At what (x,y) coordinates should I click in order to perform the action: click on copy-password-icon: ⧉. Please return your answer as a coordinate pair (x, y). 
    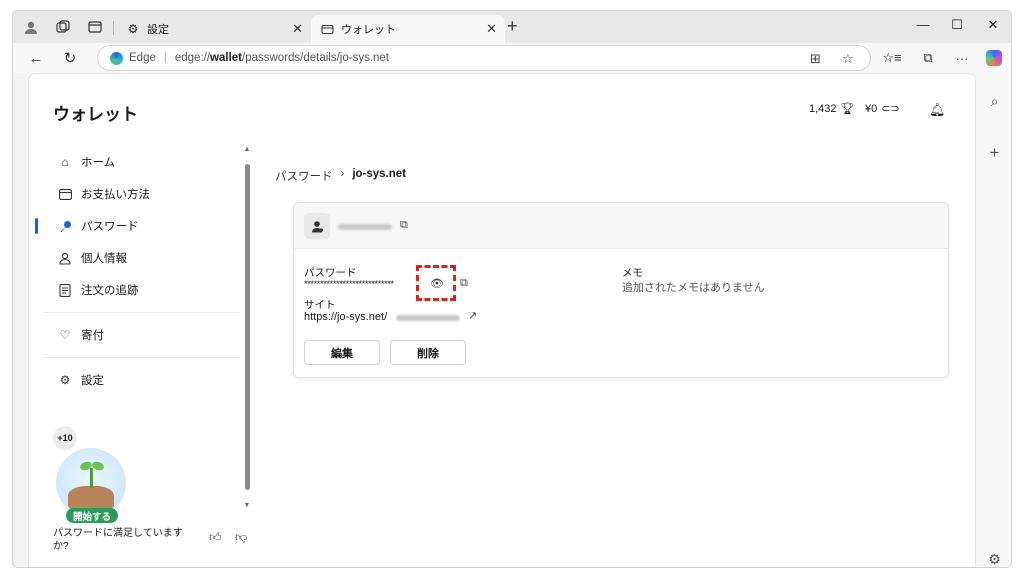
    Looking at the image, I should click on (464, 283).